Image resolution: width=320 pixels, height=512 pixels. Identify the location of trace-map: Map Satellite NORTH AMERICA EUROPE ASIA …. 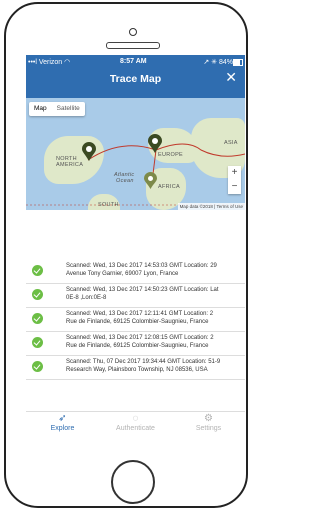
(135, 154).